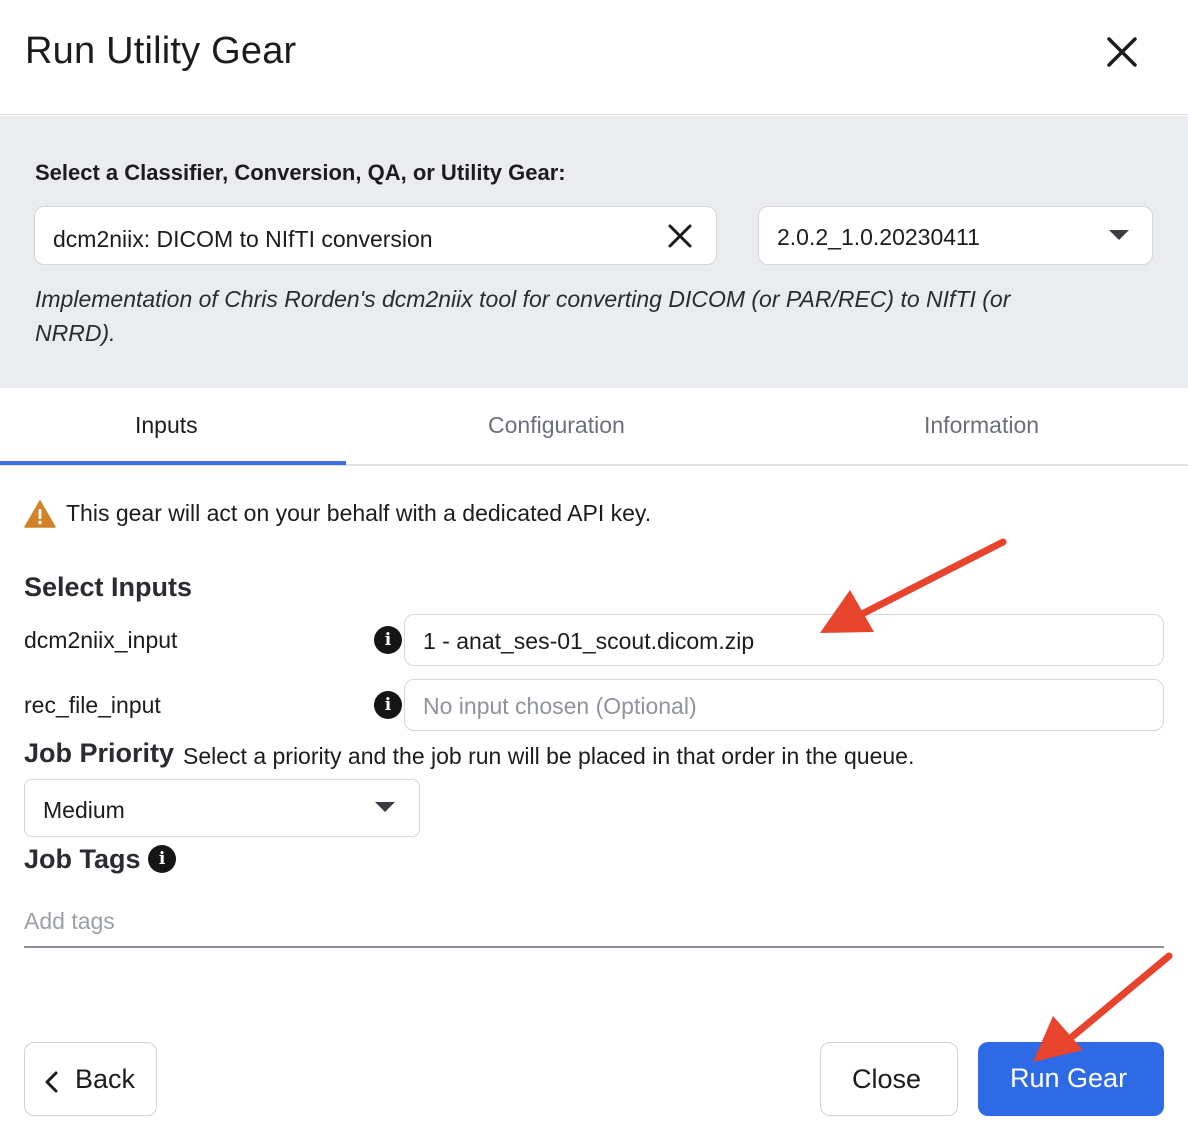 This screenshot has height=1144, width=1188. What do you see at coordinates (51, 1081) in the screenshot?
I see `chevron-left-icon` at bounding box center [51, 1081].